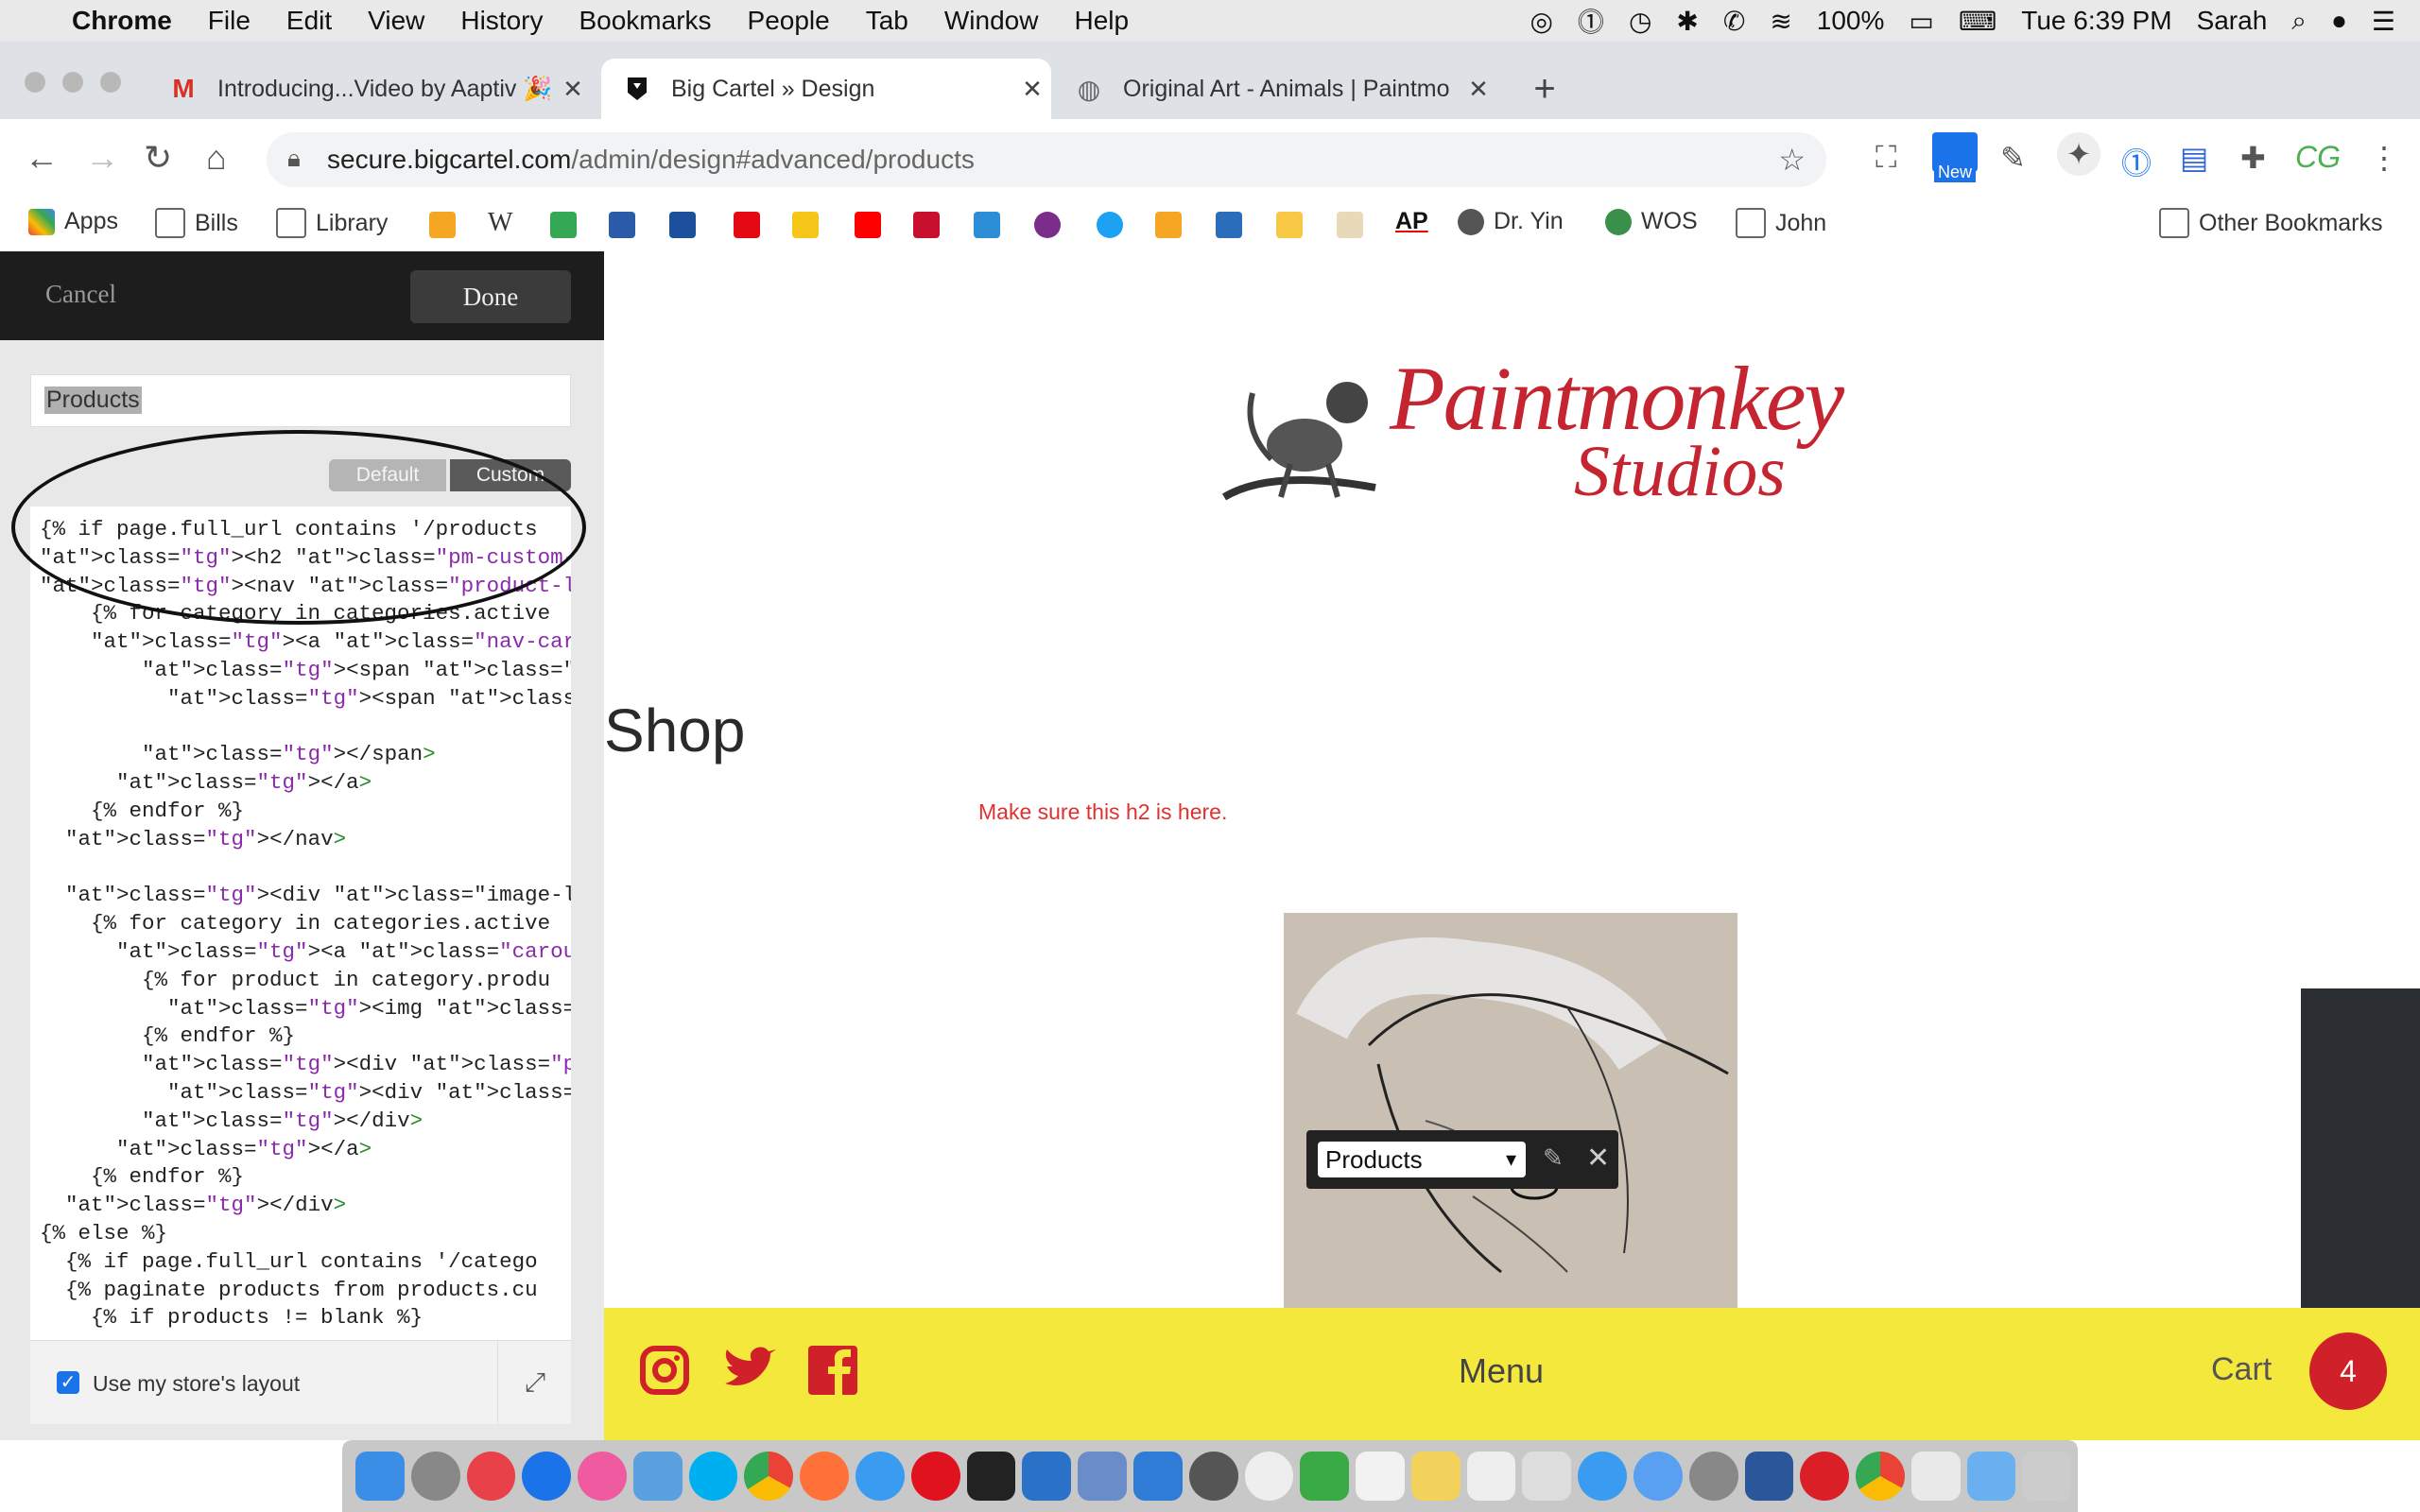 The height and width of the screenshot is (1512, 2420). Describe the element at coordinates (2136, 161) in the screenshot. I see `onepassword-extension-icon: ⓵` at that location.